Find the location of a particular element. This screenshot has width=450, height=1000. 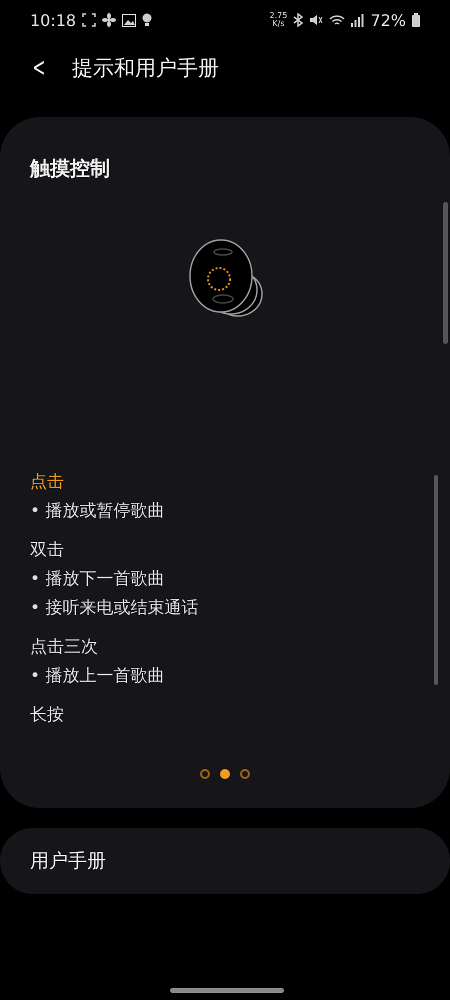

gesture-action: • 播放或暂停歌曲 is located at coordinates (98, 511).